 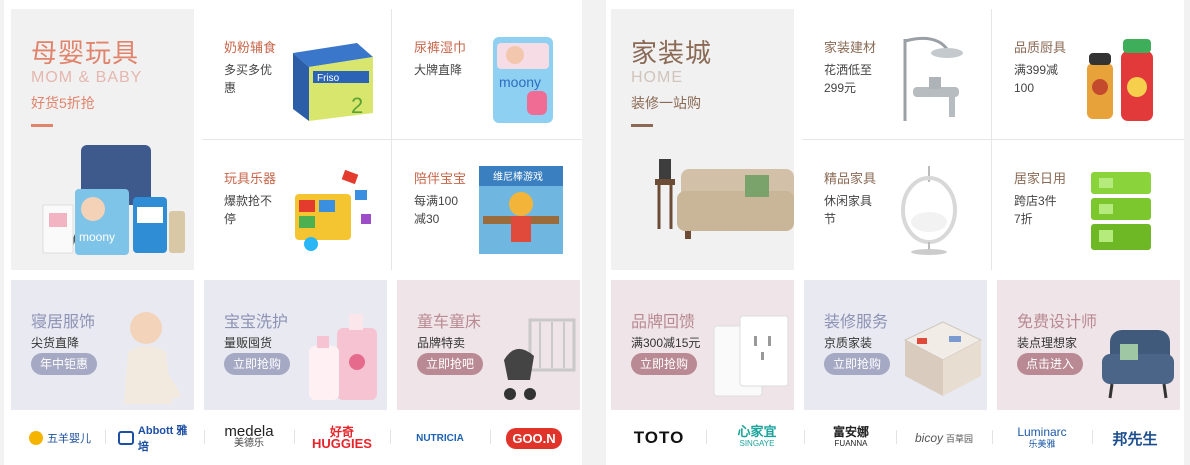 I want to click on desc-line-2: 停, so click(x=230, y=219).